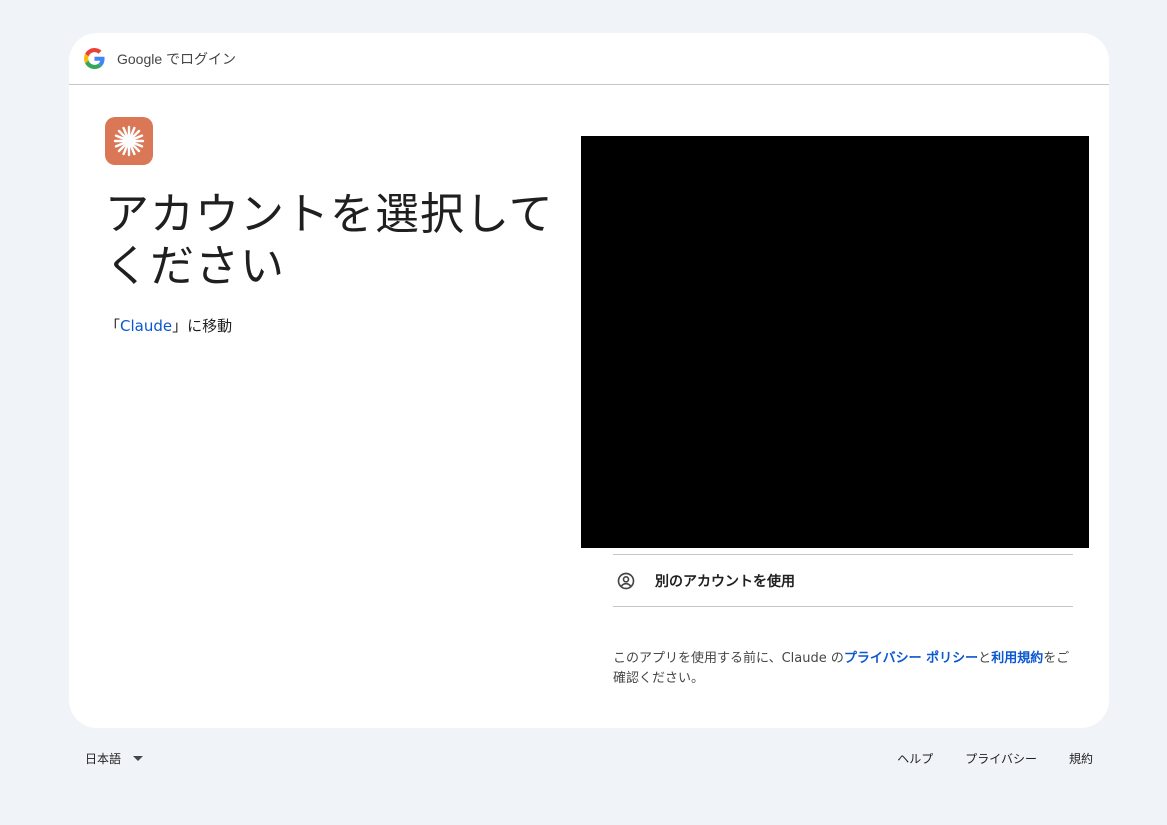  Describe the element at coordinates (1081, 758) in the screenshot. I see `terms-footer-link: 規約` at that location.